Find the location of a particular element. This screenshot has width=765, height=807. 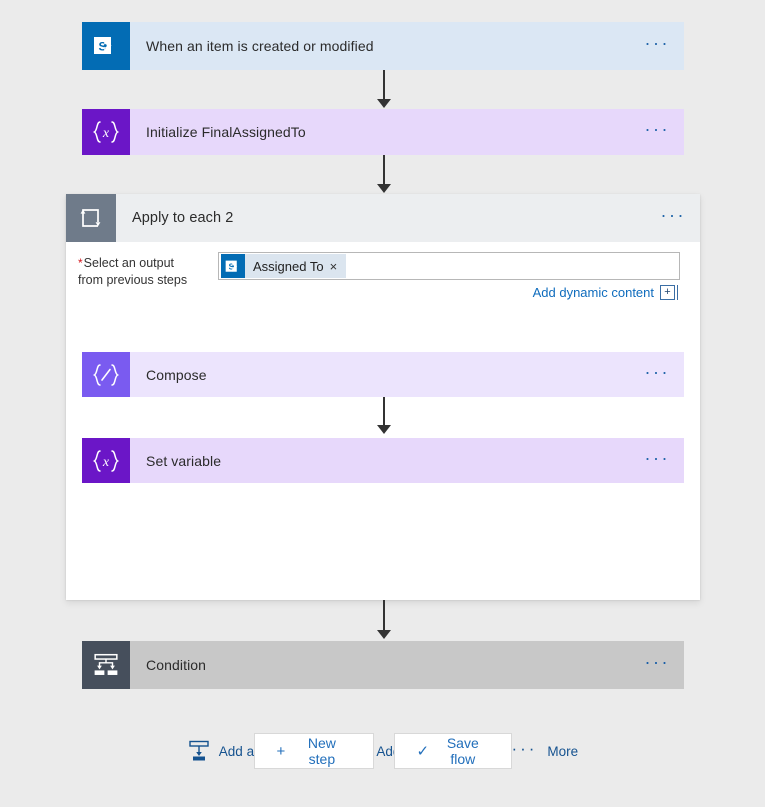

compose-icon is located at coordinates (106, 374).